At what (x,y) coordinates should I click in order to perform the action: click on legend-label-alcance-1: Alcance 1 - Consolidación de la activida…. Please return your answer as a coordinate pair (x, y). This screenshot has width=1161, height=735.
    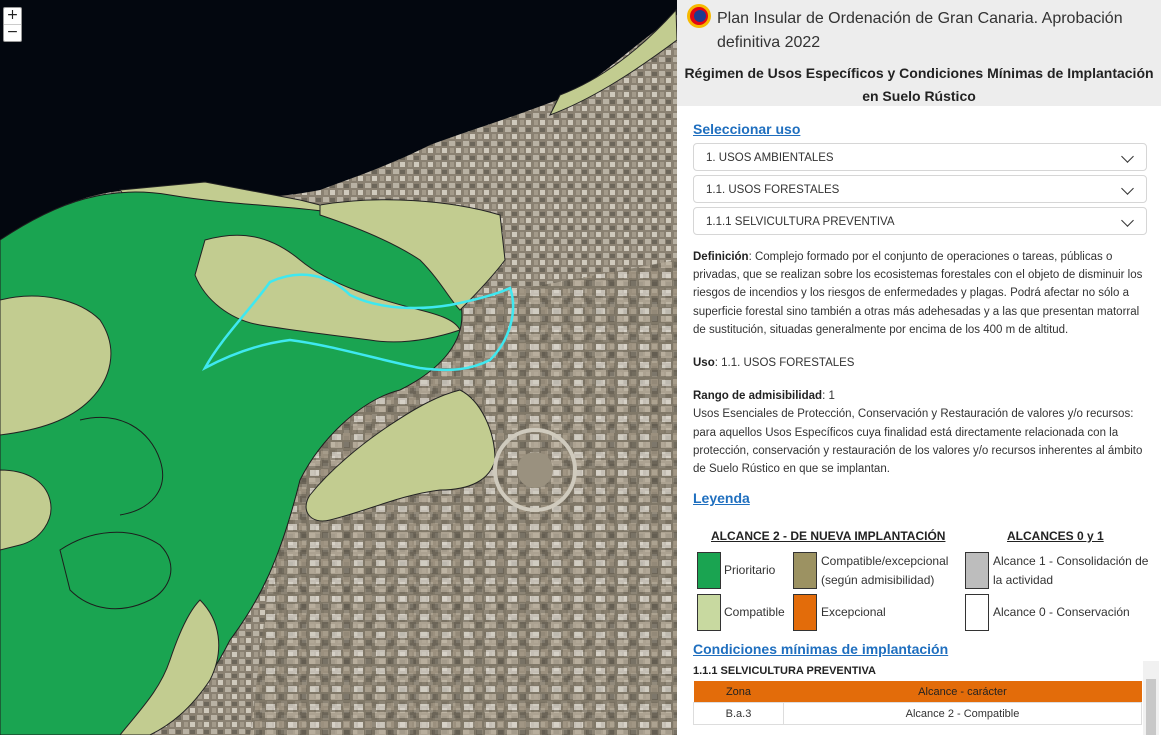
    Looking at the image, I should click on (1071, 570).